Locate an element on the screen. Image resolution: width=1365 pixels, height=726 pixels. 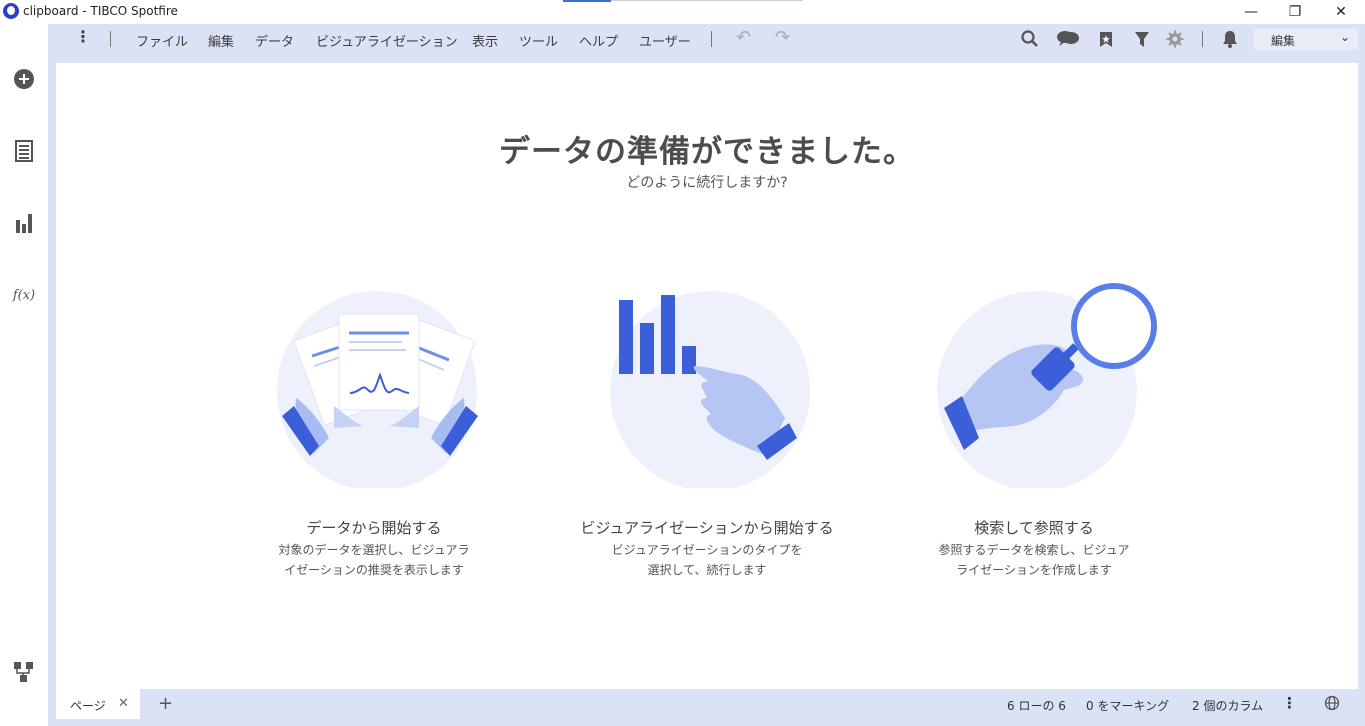
left-sidebar: f(x) is located at coordinates (24, 375).